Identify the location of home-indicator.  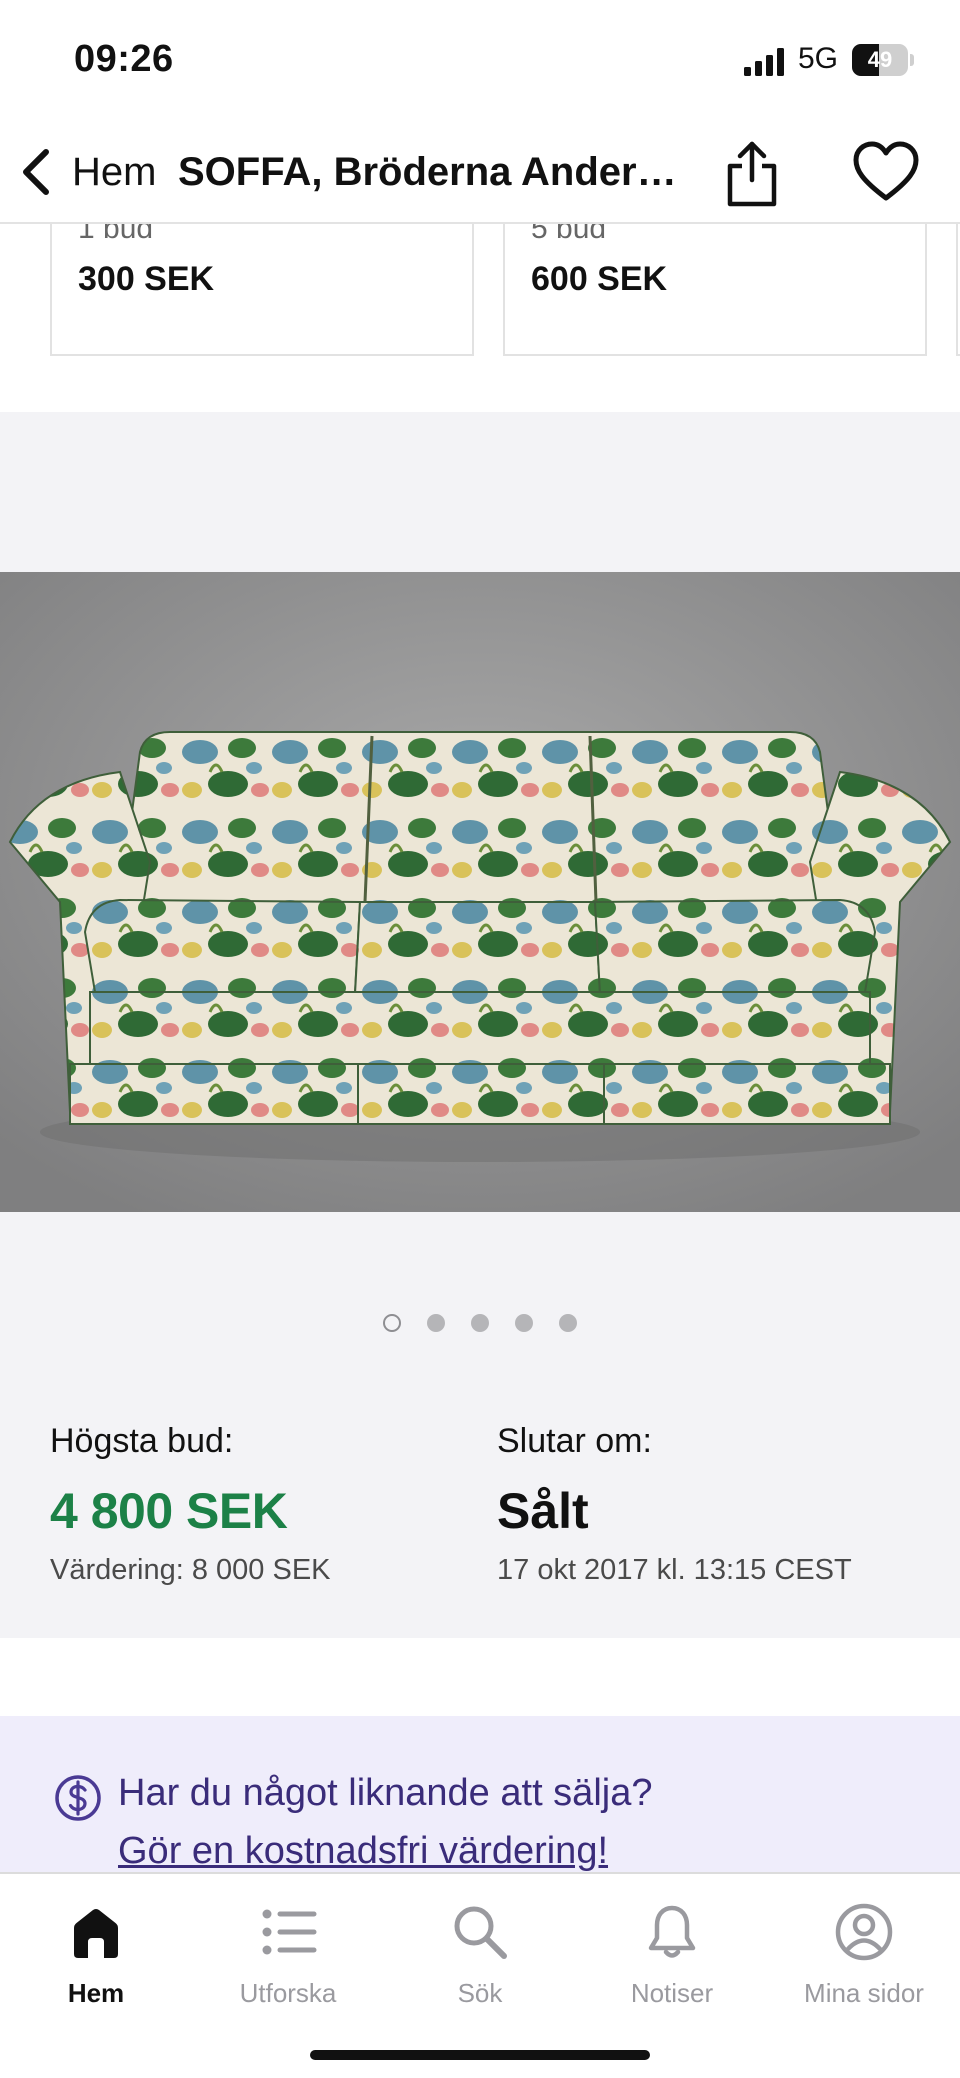
(480, 2055).